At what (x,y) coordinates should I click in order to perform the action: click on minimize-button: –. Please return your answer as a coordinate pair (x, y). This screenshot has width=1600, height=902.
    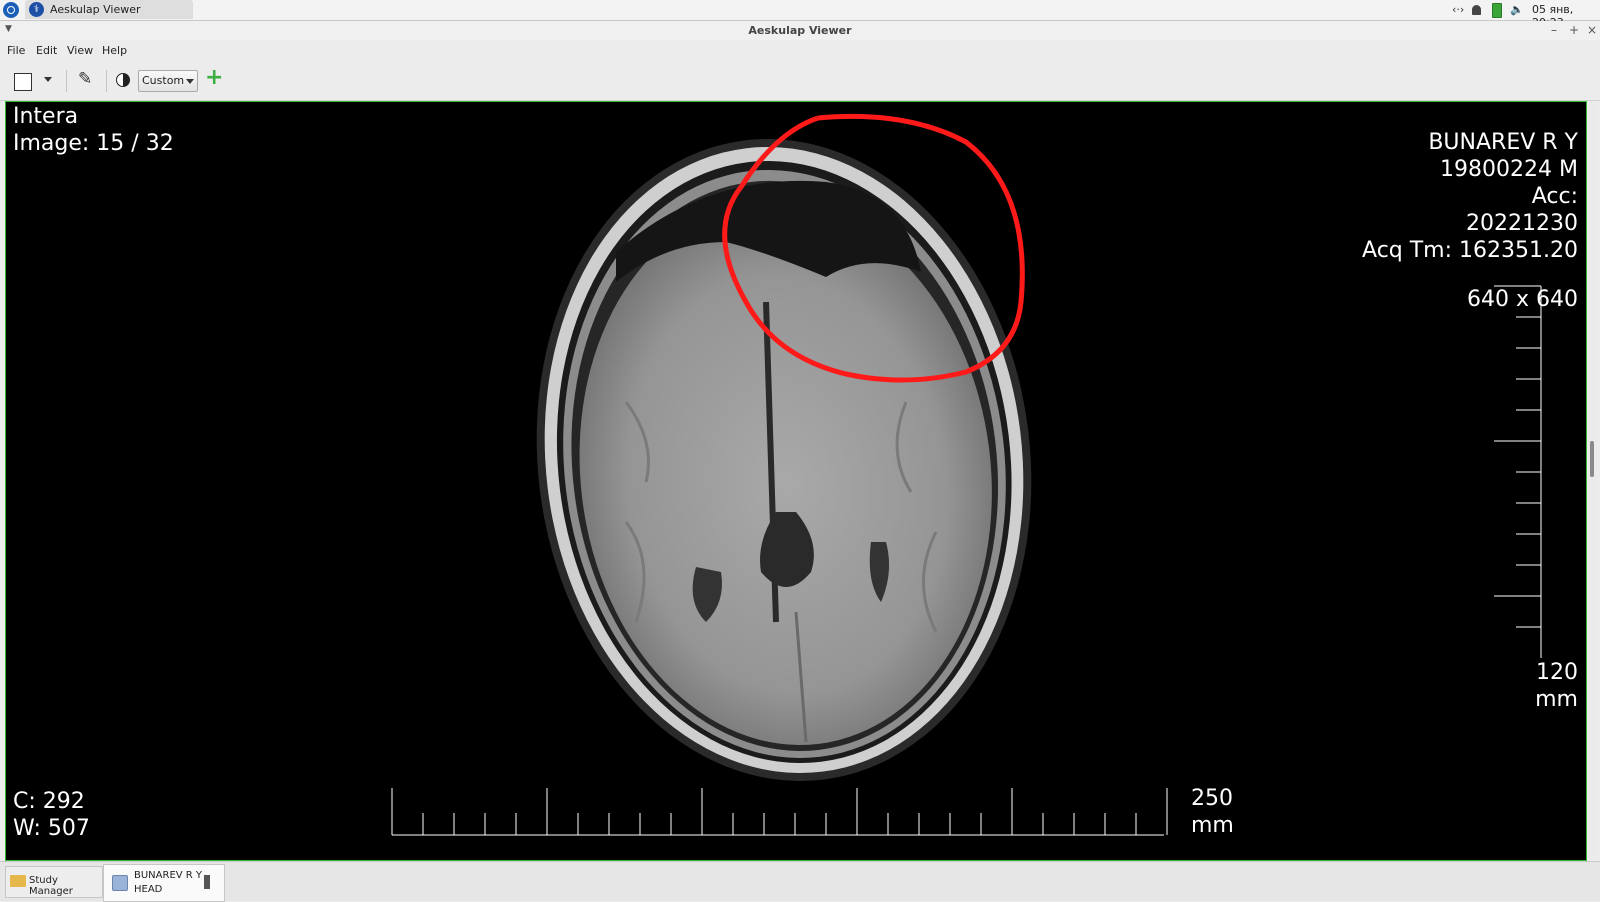
    Looking at the image, I should click on (1554, 30).